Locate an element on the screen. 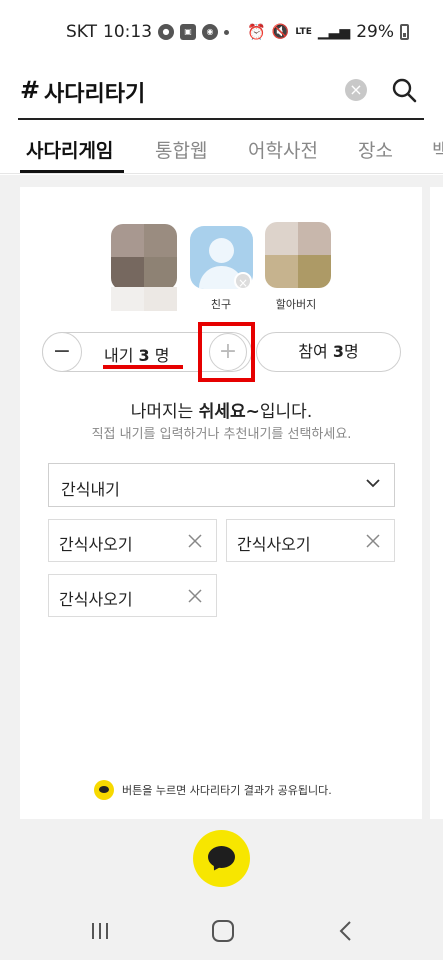 The image size is (443, 960). share-note: 버튼을 누르면 사다리타기 결과가 공유됩니다. is located at coordinates (213, 790).